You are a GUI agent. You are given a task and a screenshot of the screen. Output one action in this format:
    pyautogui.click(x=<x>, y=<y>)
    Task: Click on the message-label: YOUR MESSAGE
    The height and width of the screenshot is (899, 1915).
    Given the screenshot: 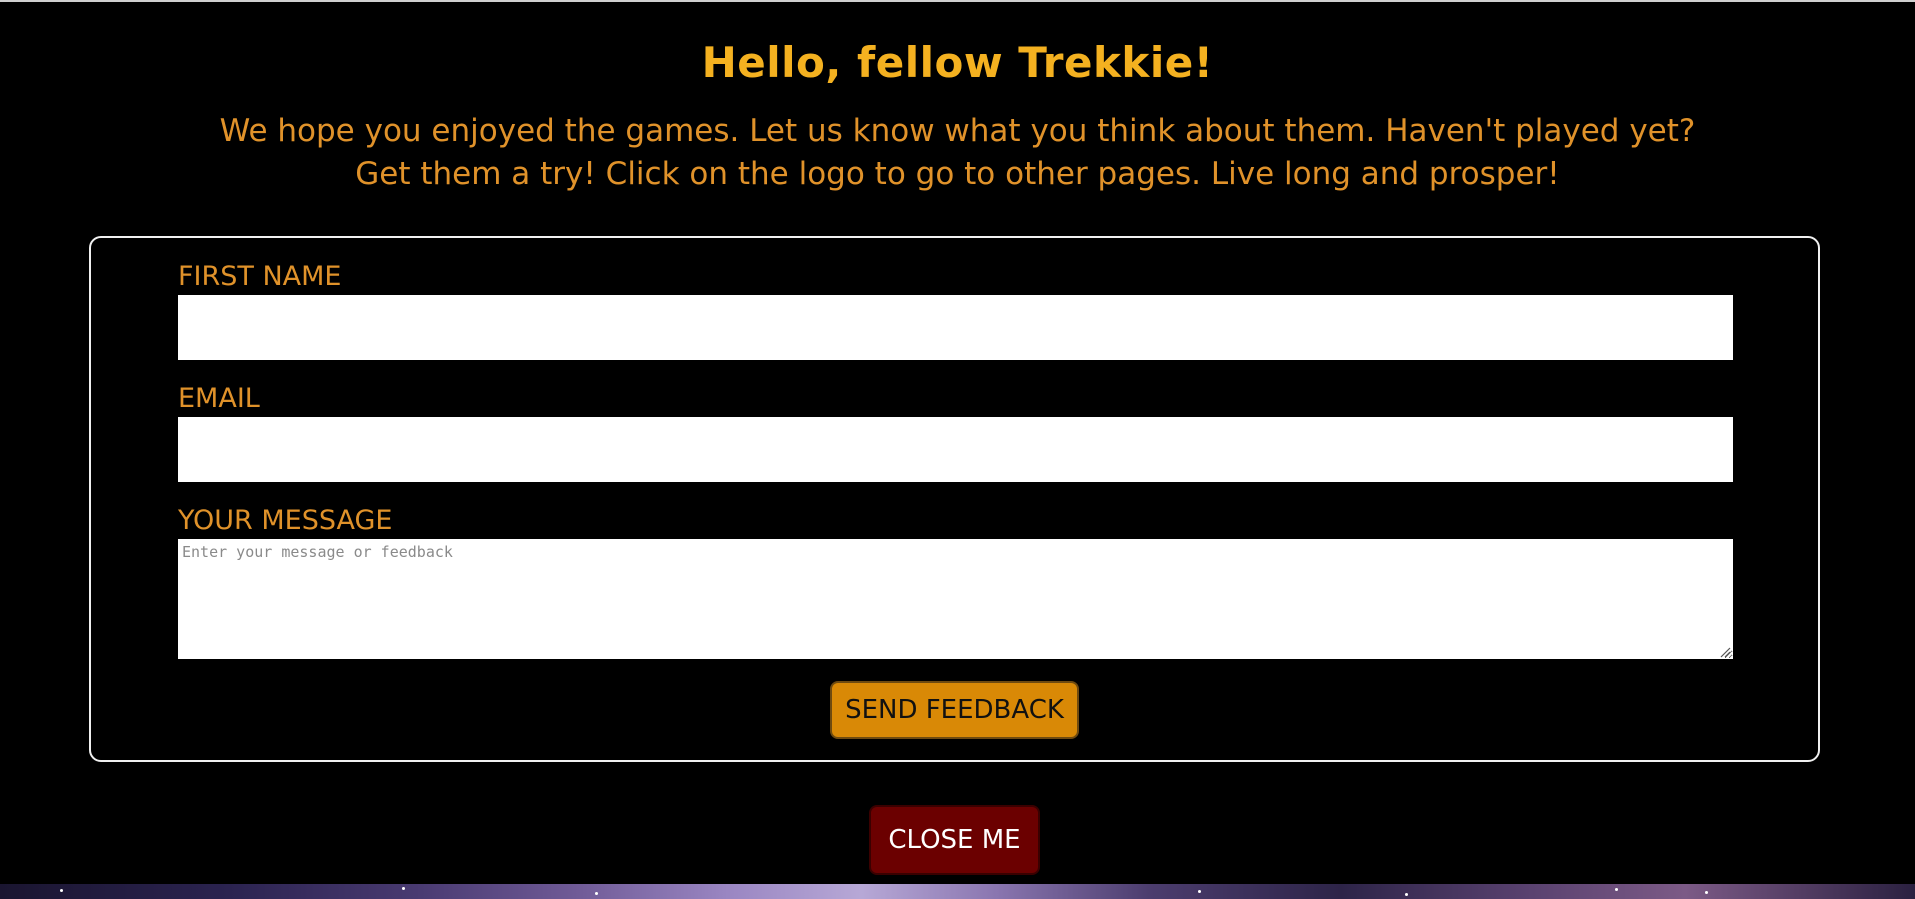 What is the action you would take?
    pyautogui.click(x=285, y=520)
    